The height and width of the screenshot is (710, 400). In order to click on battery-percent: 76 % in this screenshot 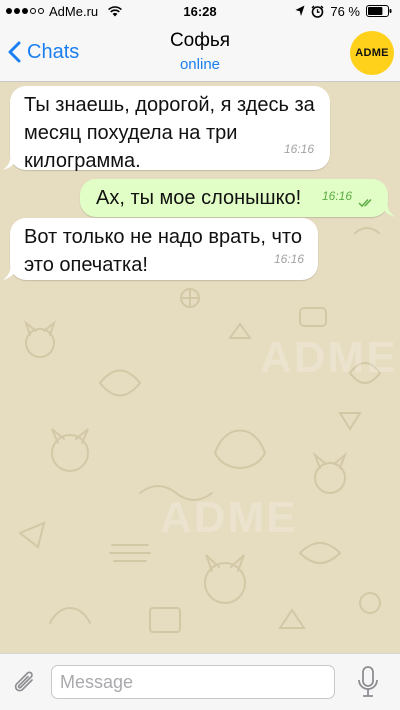, I will do `click(345, 11)`.